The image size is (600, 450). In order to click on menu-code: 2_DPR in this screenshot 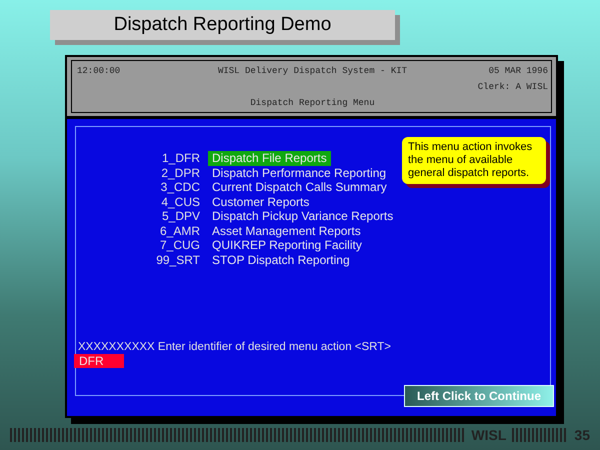, I will do `click(180, 173)`.